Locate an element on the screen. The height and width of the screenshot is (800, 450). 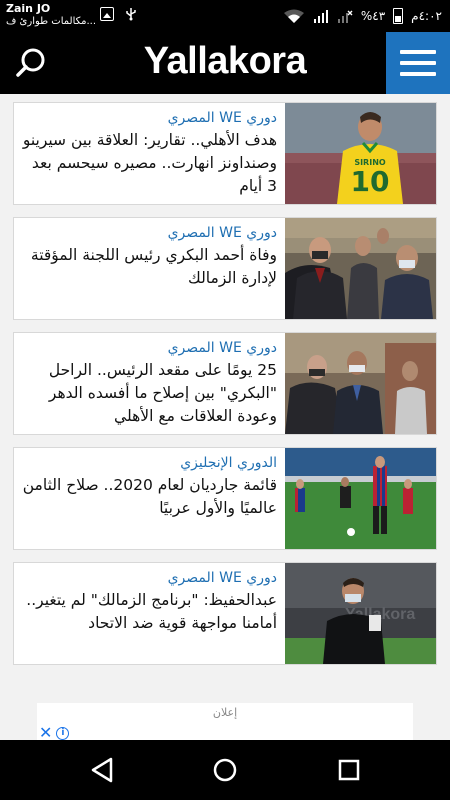
back-icon is located at coordinates (102, 770).